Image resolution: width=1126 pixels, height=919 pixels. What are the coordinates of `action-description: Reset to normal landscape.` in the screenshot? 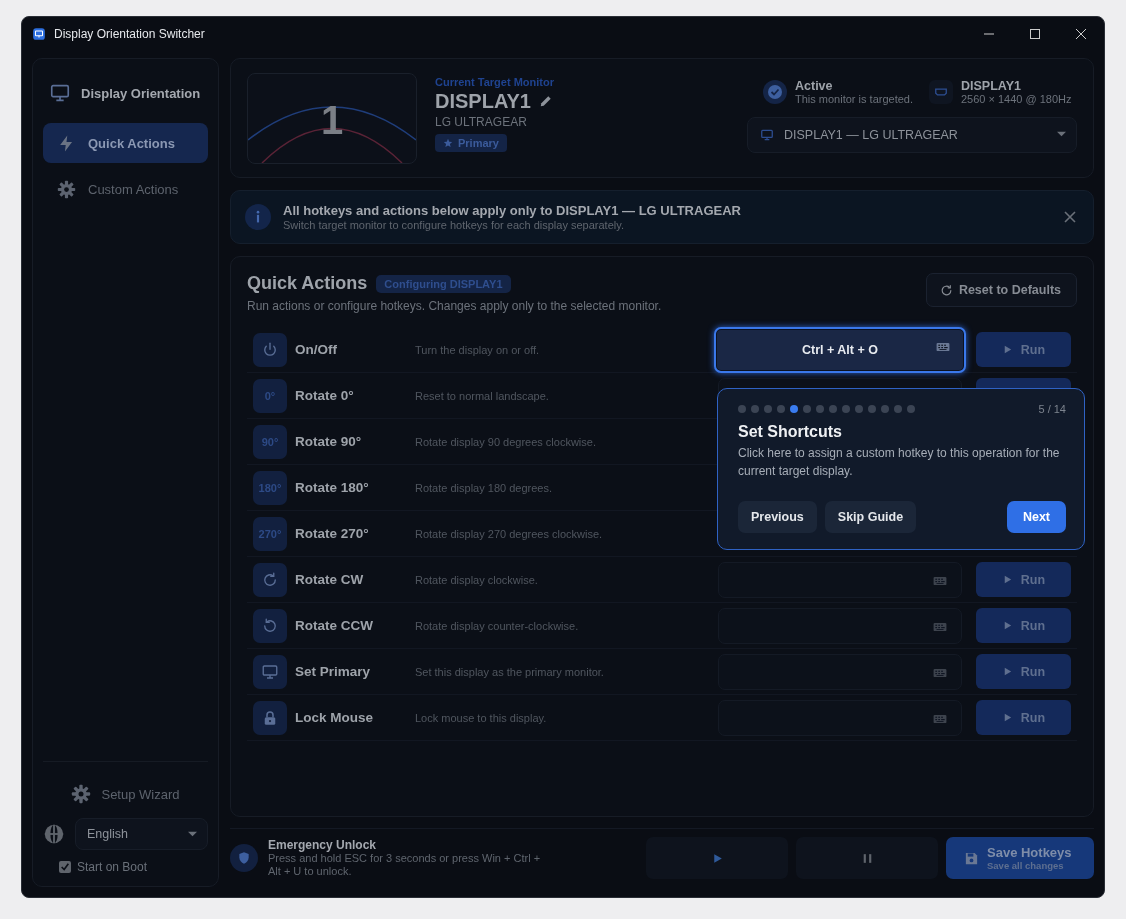 It's located at (482, 395).